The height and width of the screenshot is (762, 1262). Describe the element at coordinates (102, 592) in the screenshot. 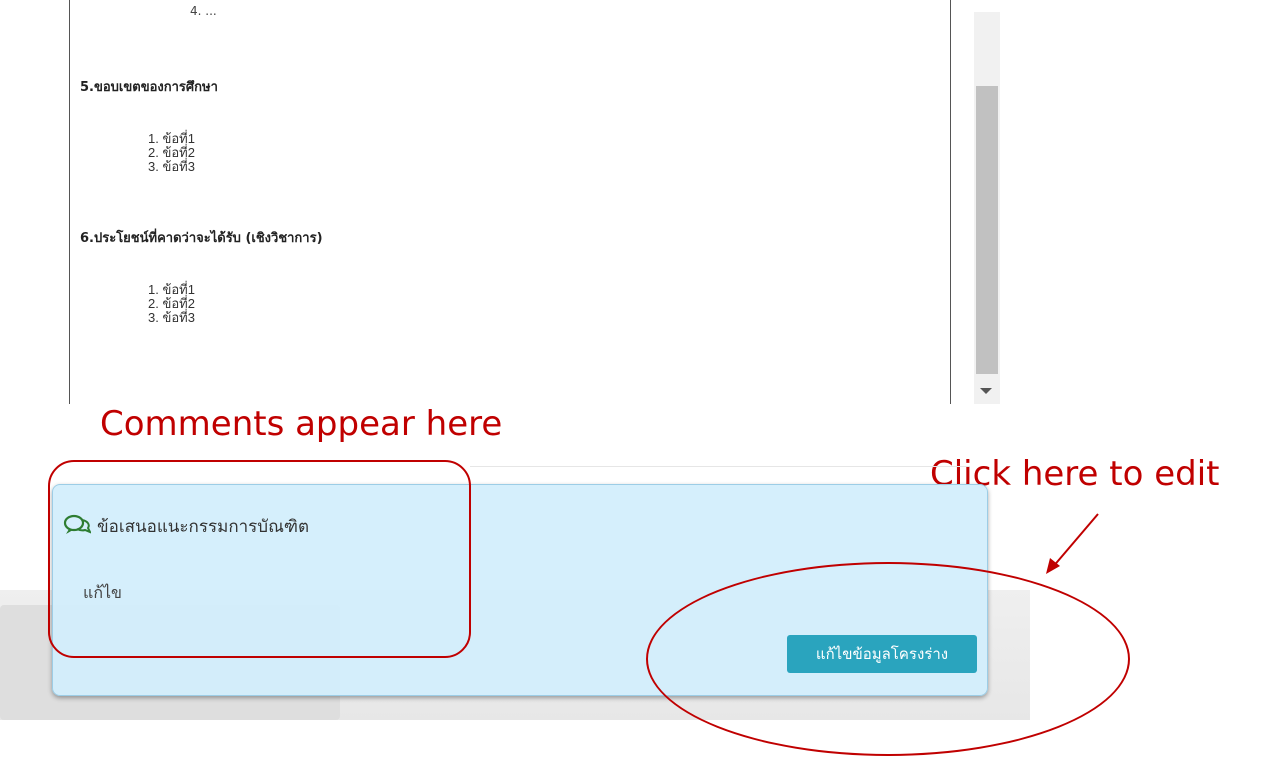

I see `comment-text: แก้ไข` at that location.